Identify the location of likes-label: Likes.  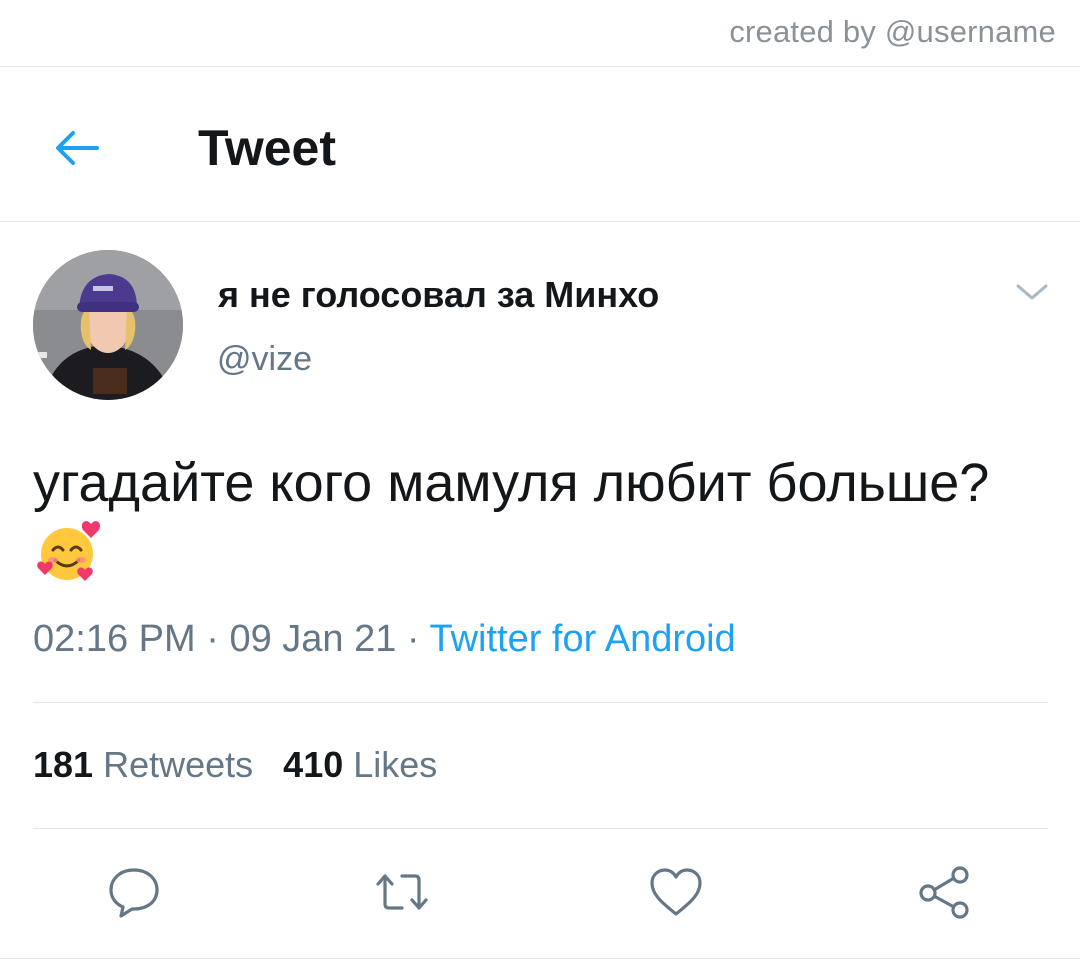
(395, 764).